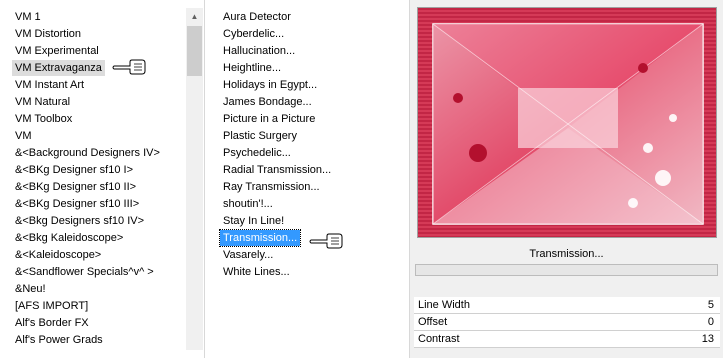  Describe the element at coordinates (69, 238) in the screenshot. I see `category-item: &<Bkg Kaleidoscope>` at that location.